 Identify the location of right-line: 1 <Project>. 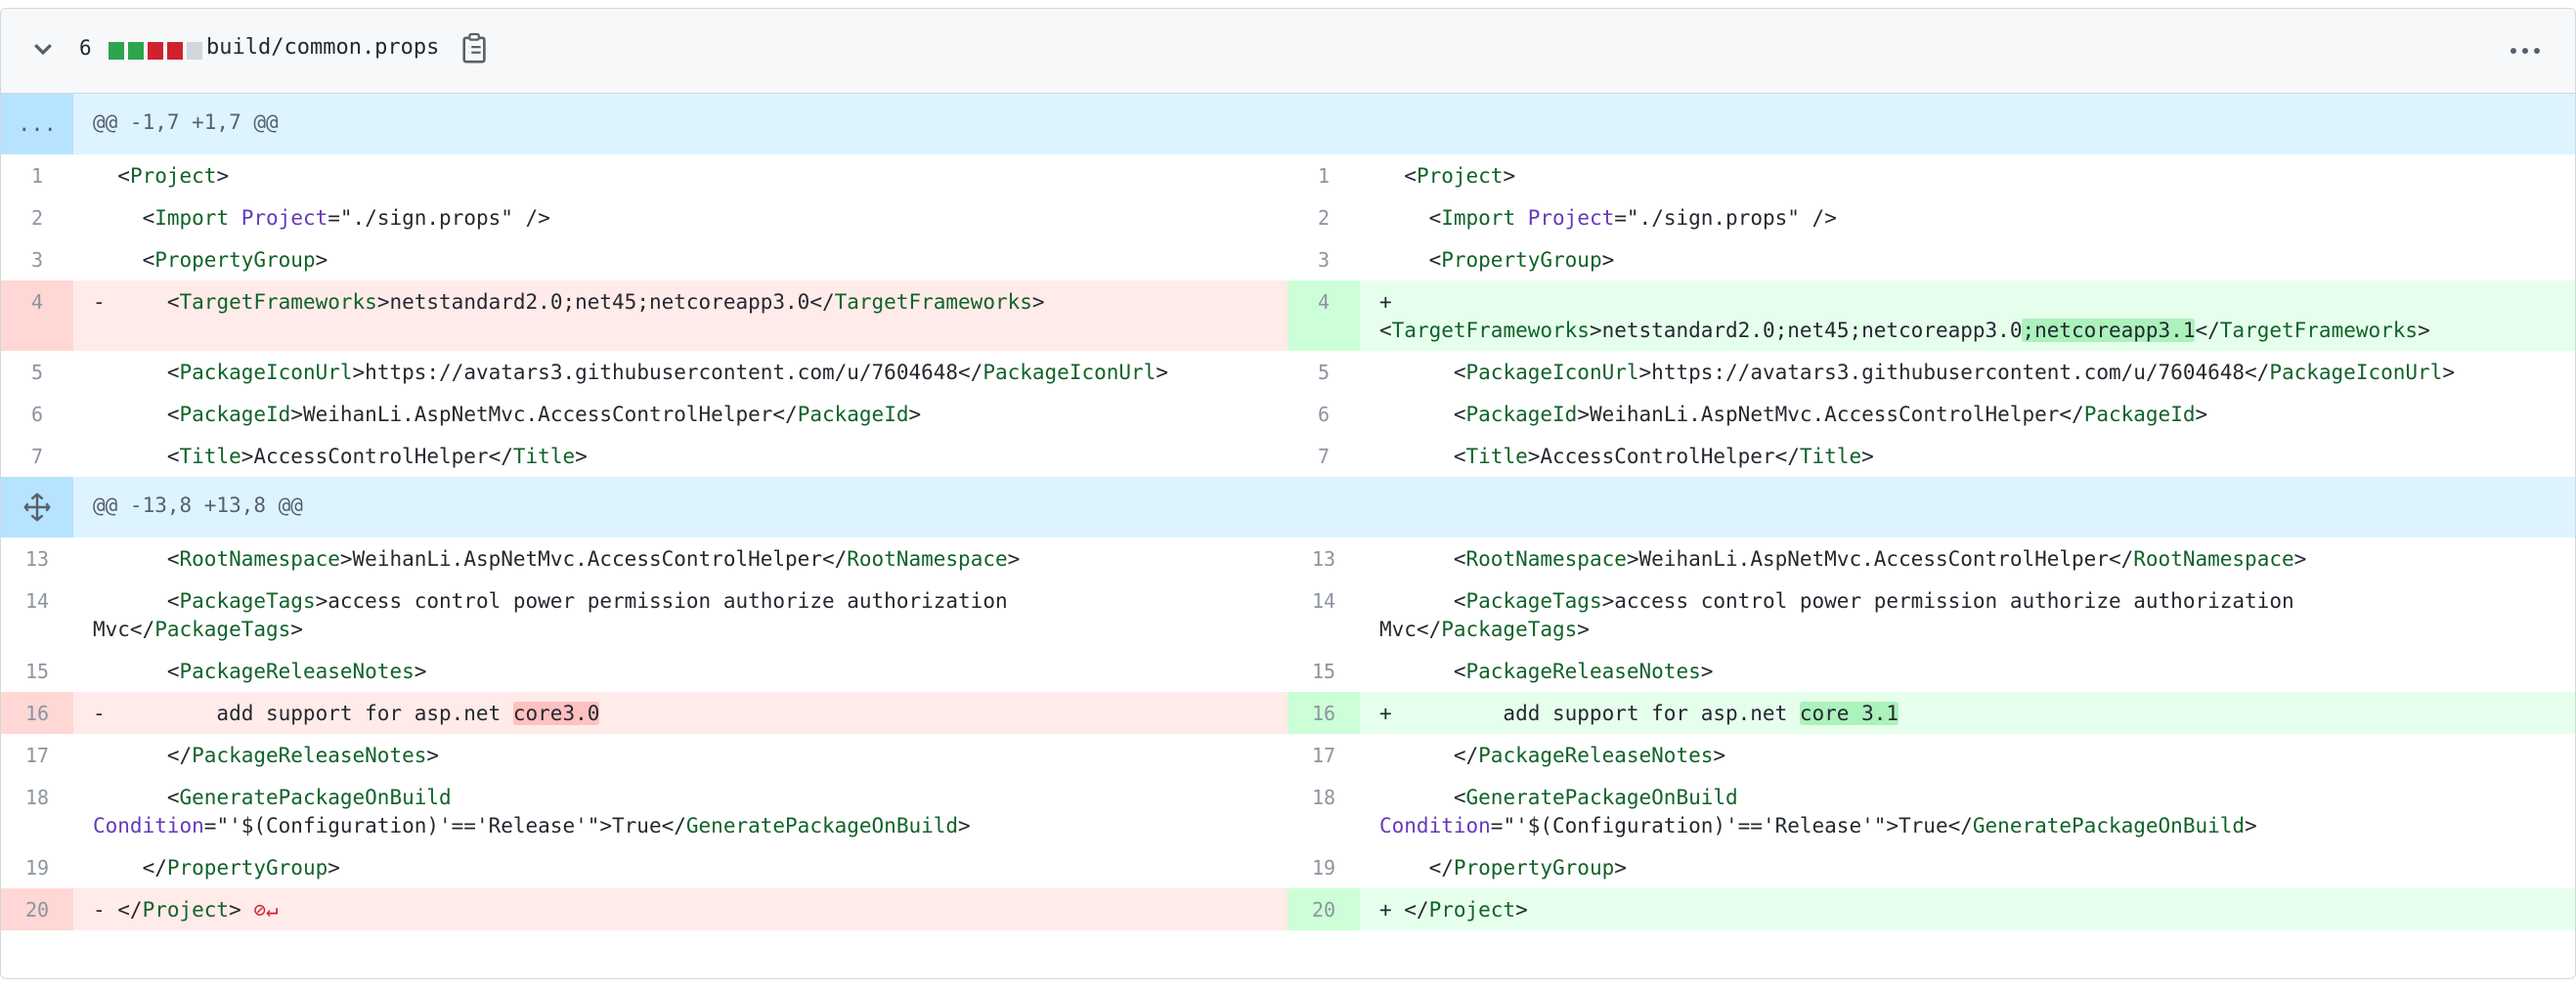
(1931, 175).